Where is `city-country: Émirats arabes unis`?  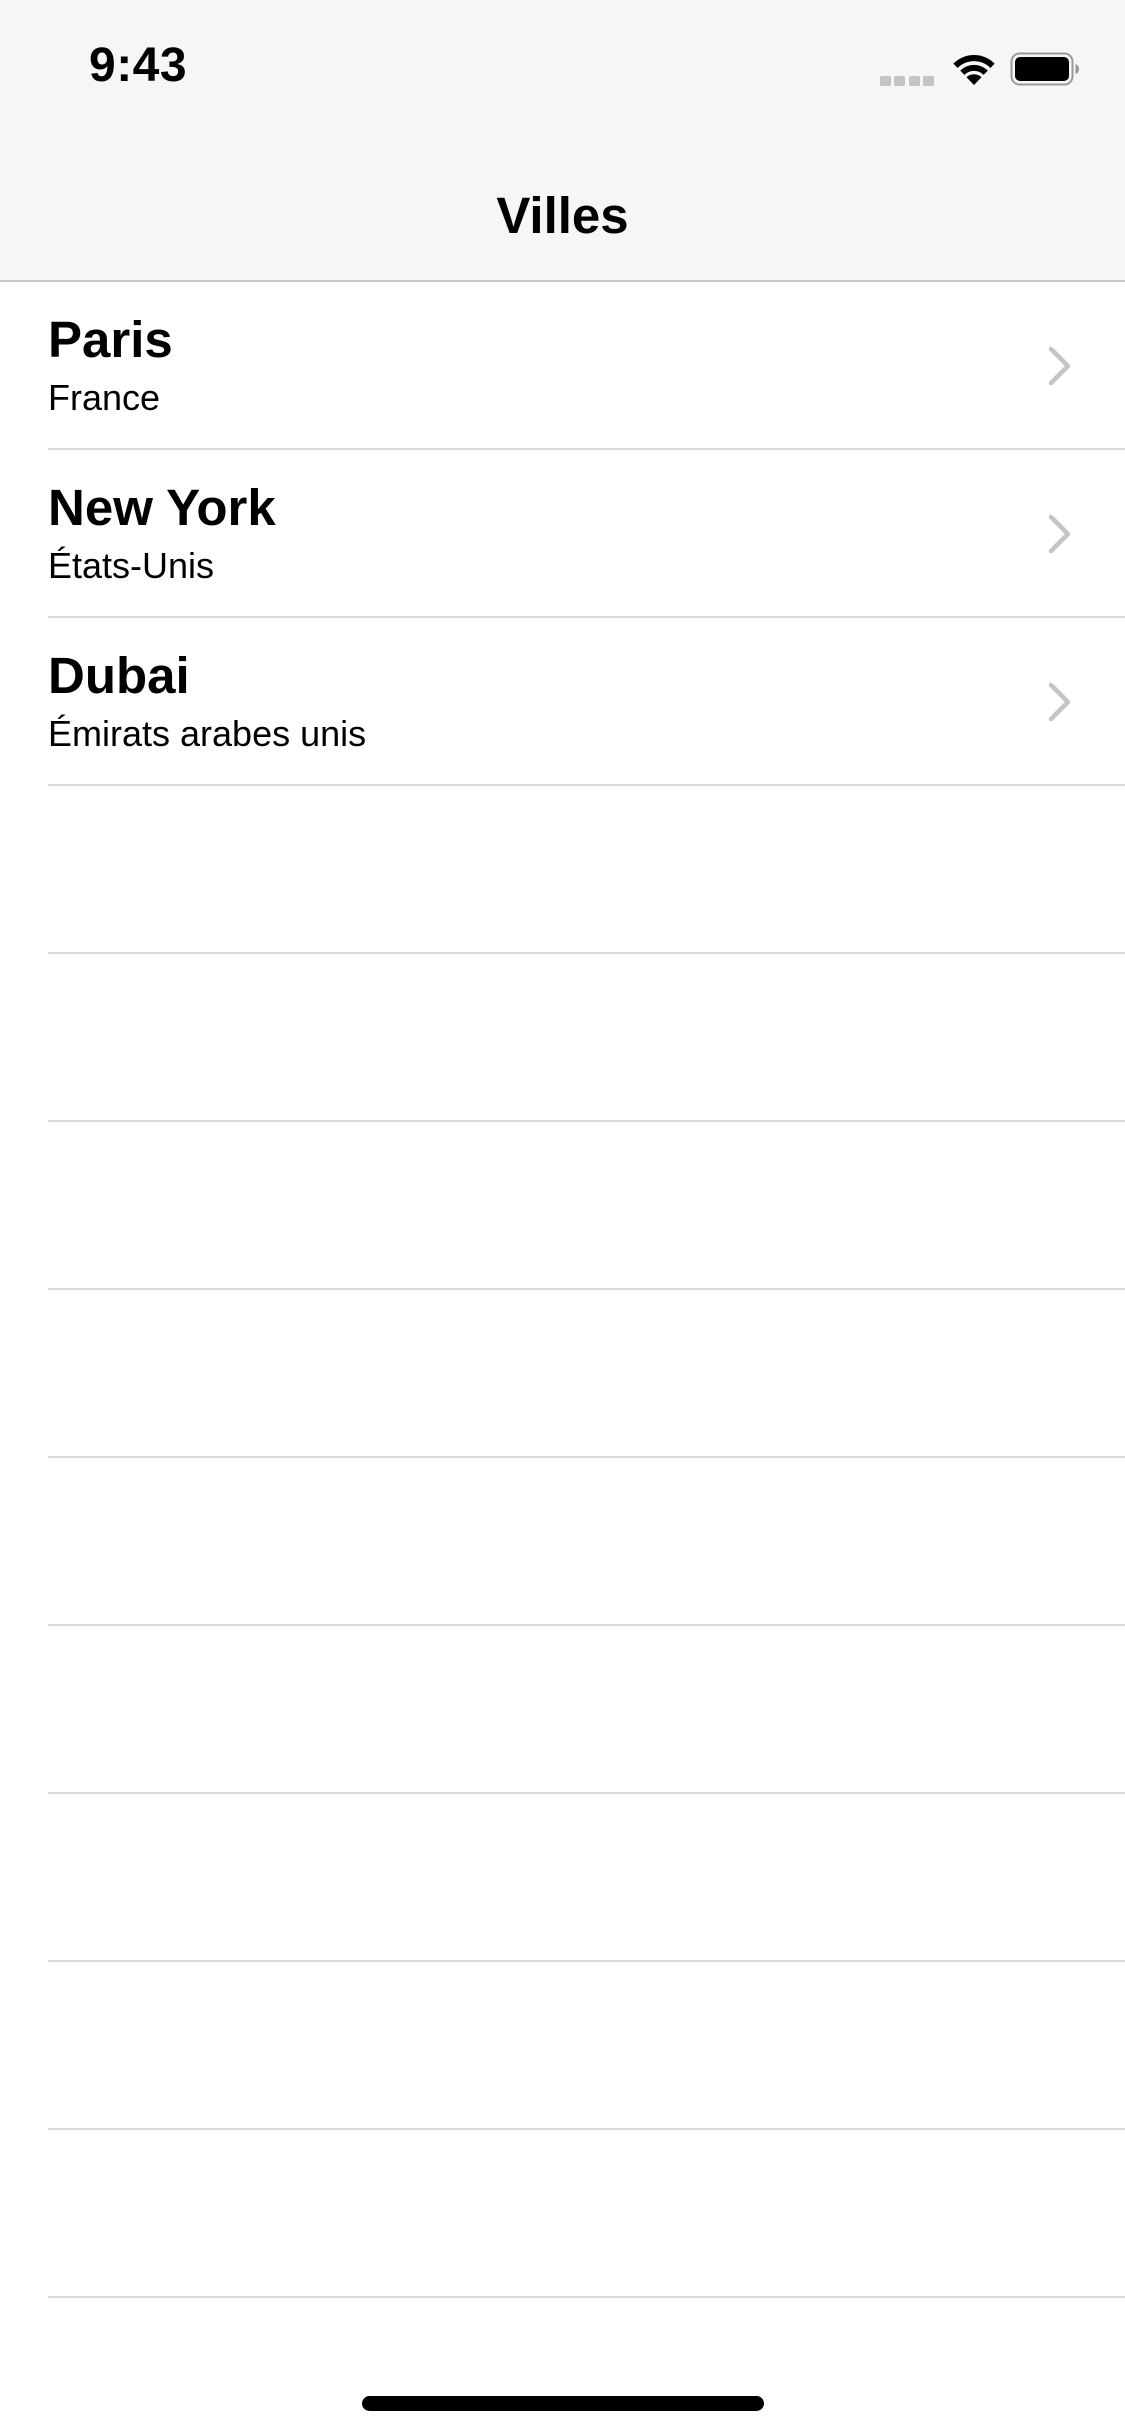
city-country: Émirats arabes unis is located at coordinates (207, 733).